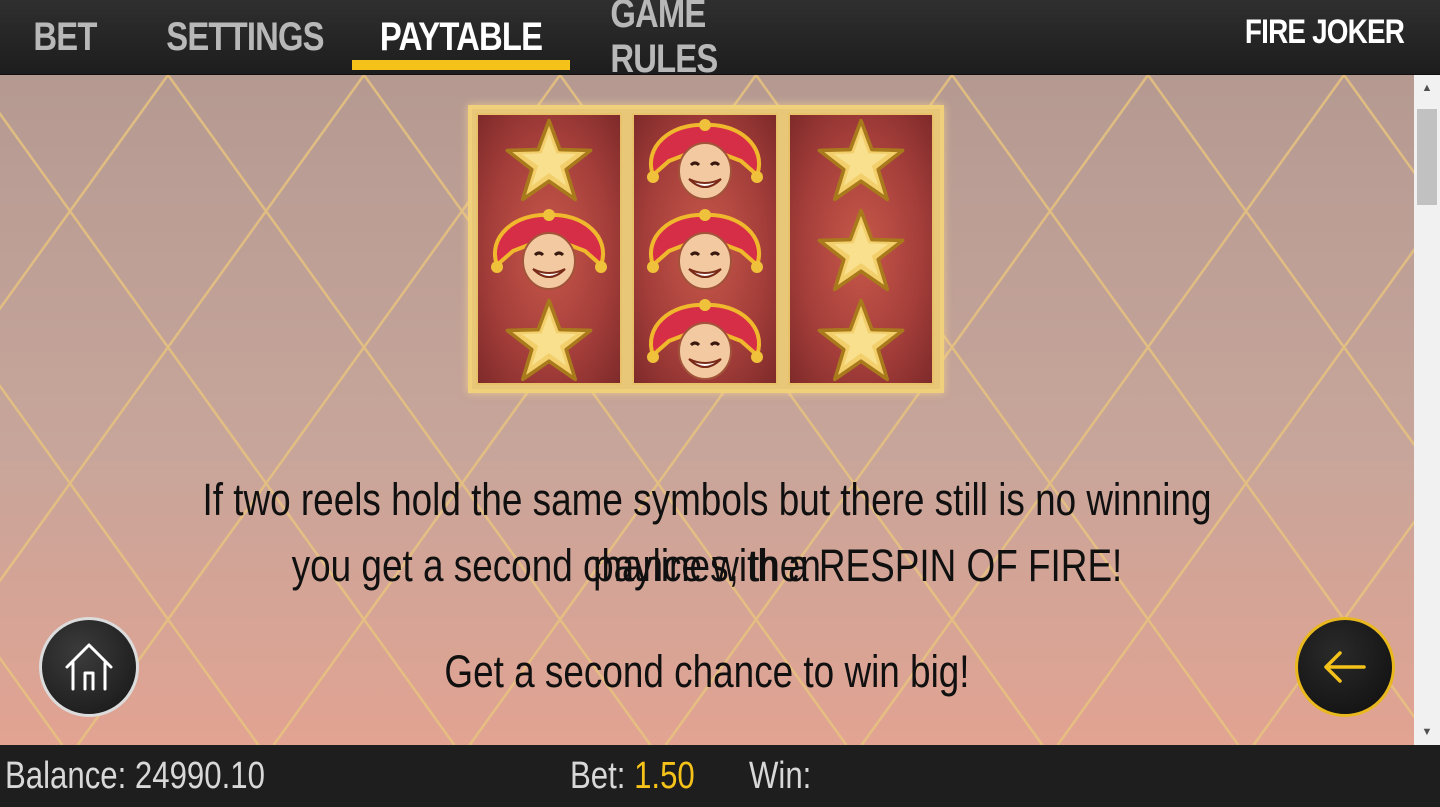 The height and width of the screenshot is (807, 1440). Describe the element at coordinates (1324, 31) in the screenshot. I see `game-title: FIRE JOKER` at that location.